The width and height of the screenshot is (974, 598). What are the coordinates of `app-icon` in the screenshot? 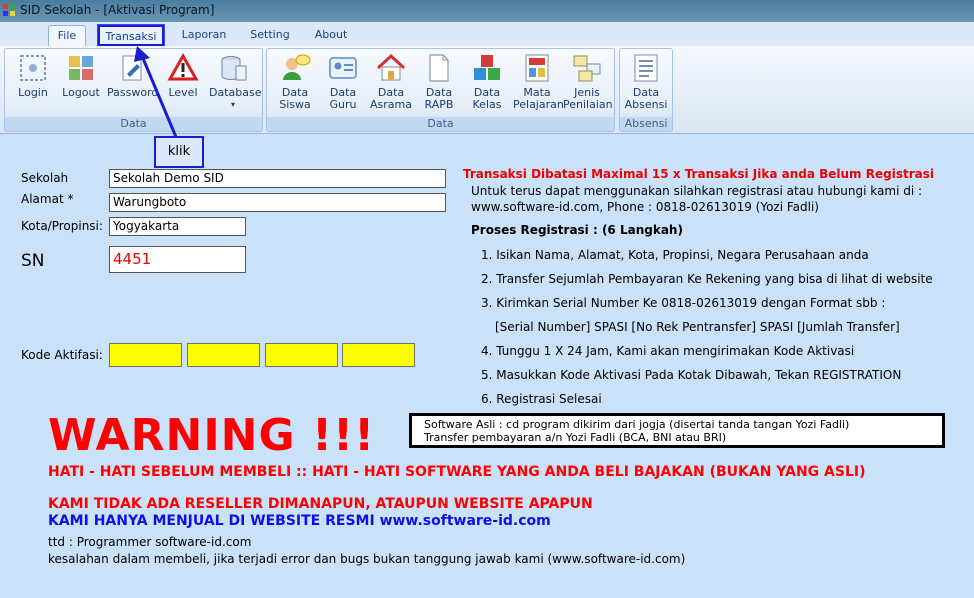 It's located at (9, 10).